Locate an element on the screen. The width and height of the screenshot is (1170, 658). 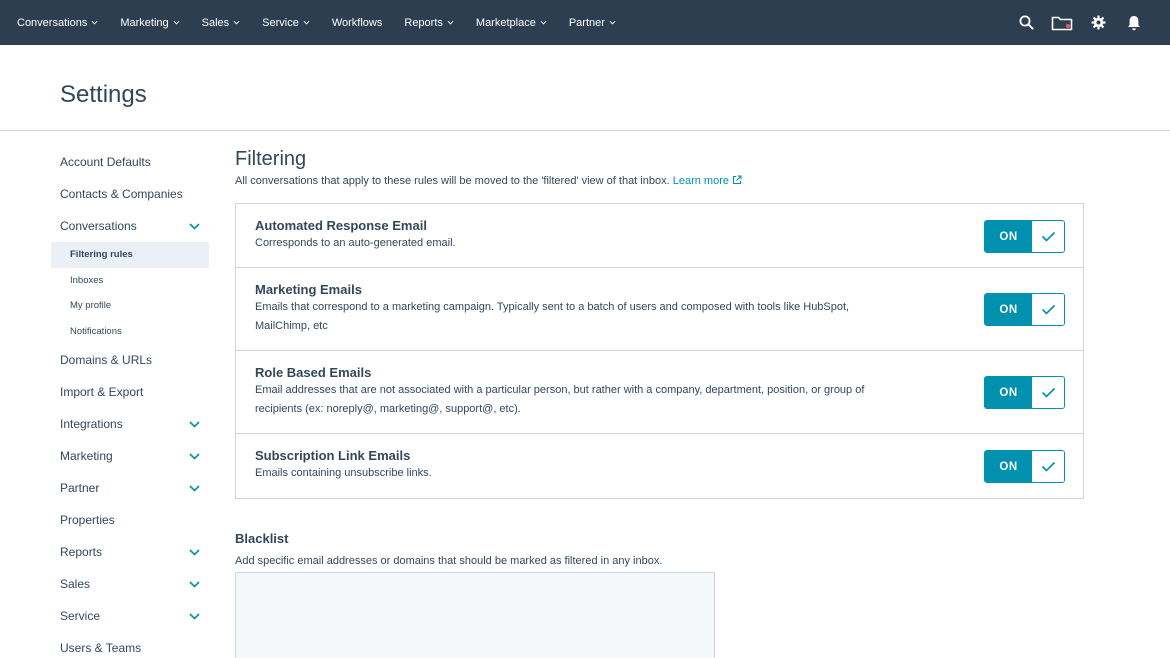
sidebar-item-label: Users & Teams is located at coordinates (101, 648).